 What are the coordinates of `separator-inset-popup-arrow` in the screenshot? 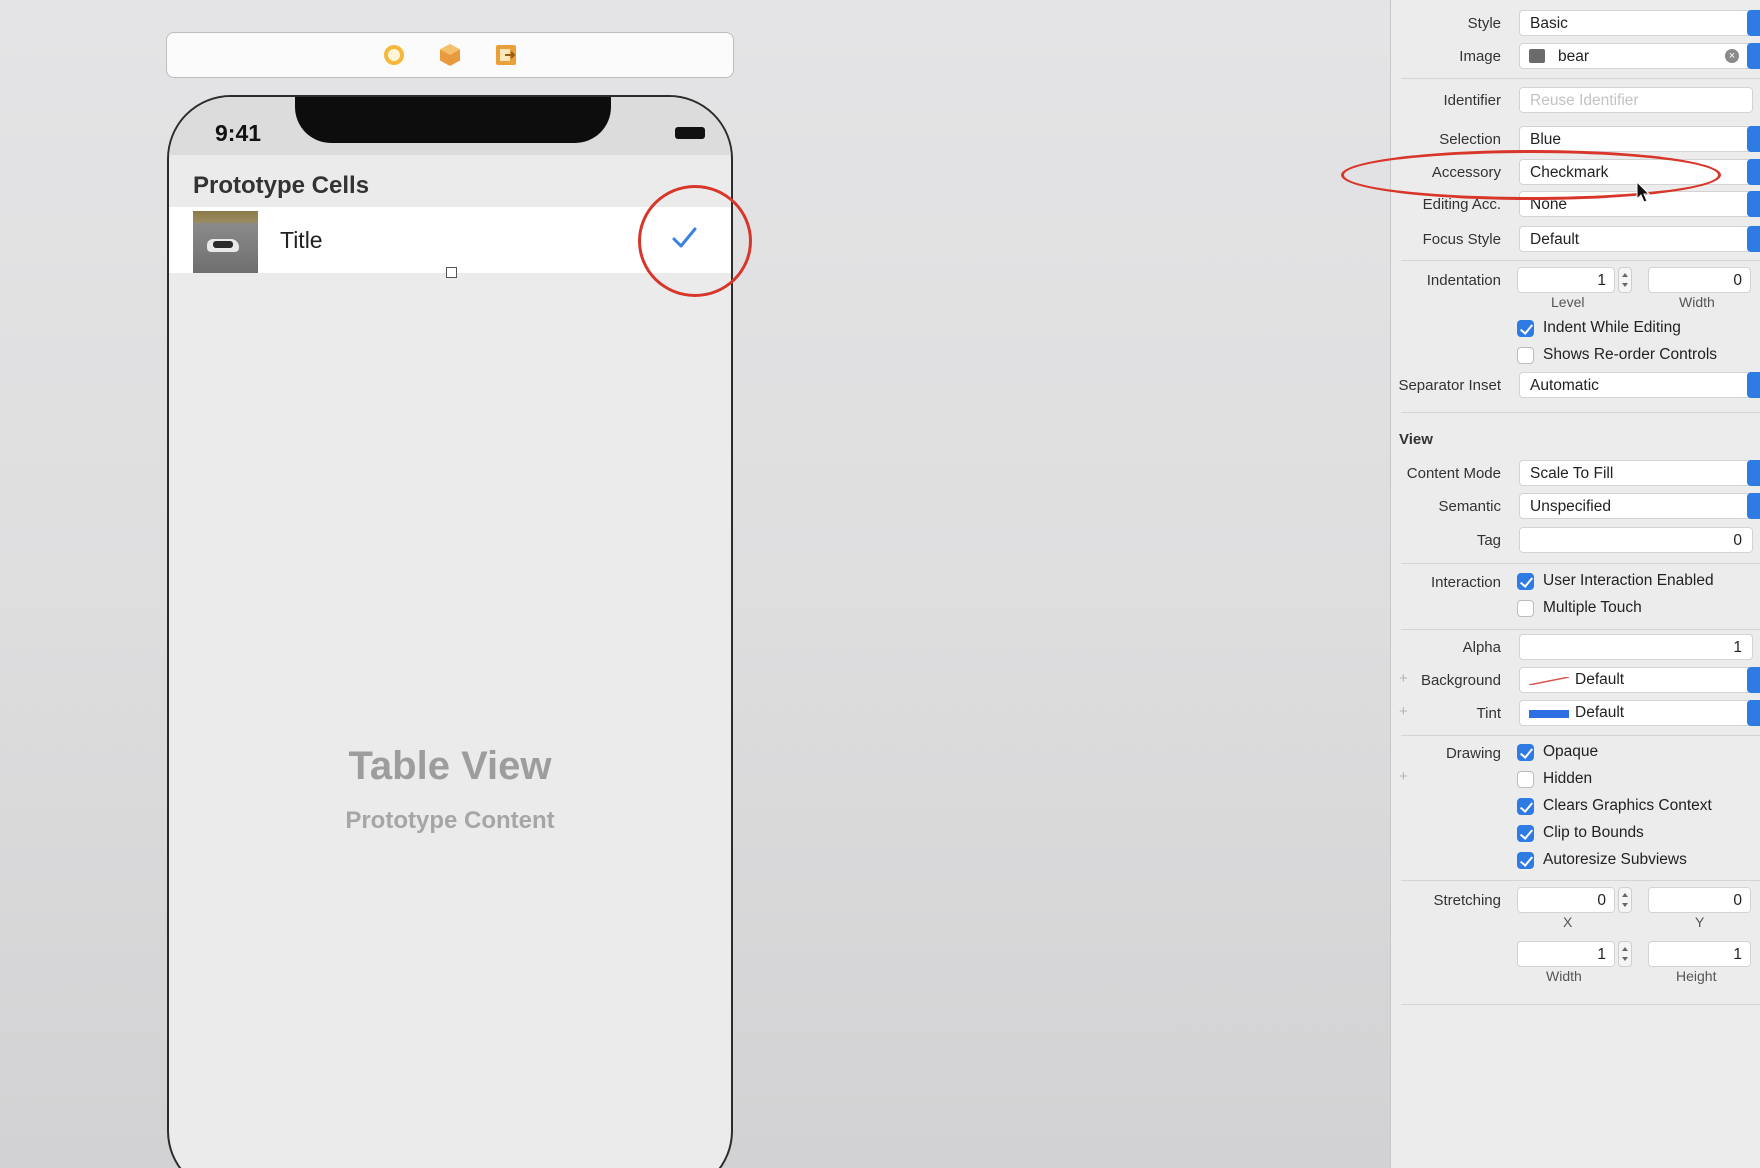 It's located at (1753, 385).